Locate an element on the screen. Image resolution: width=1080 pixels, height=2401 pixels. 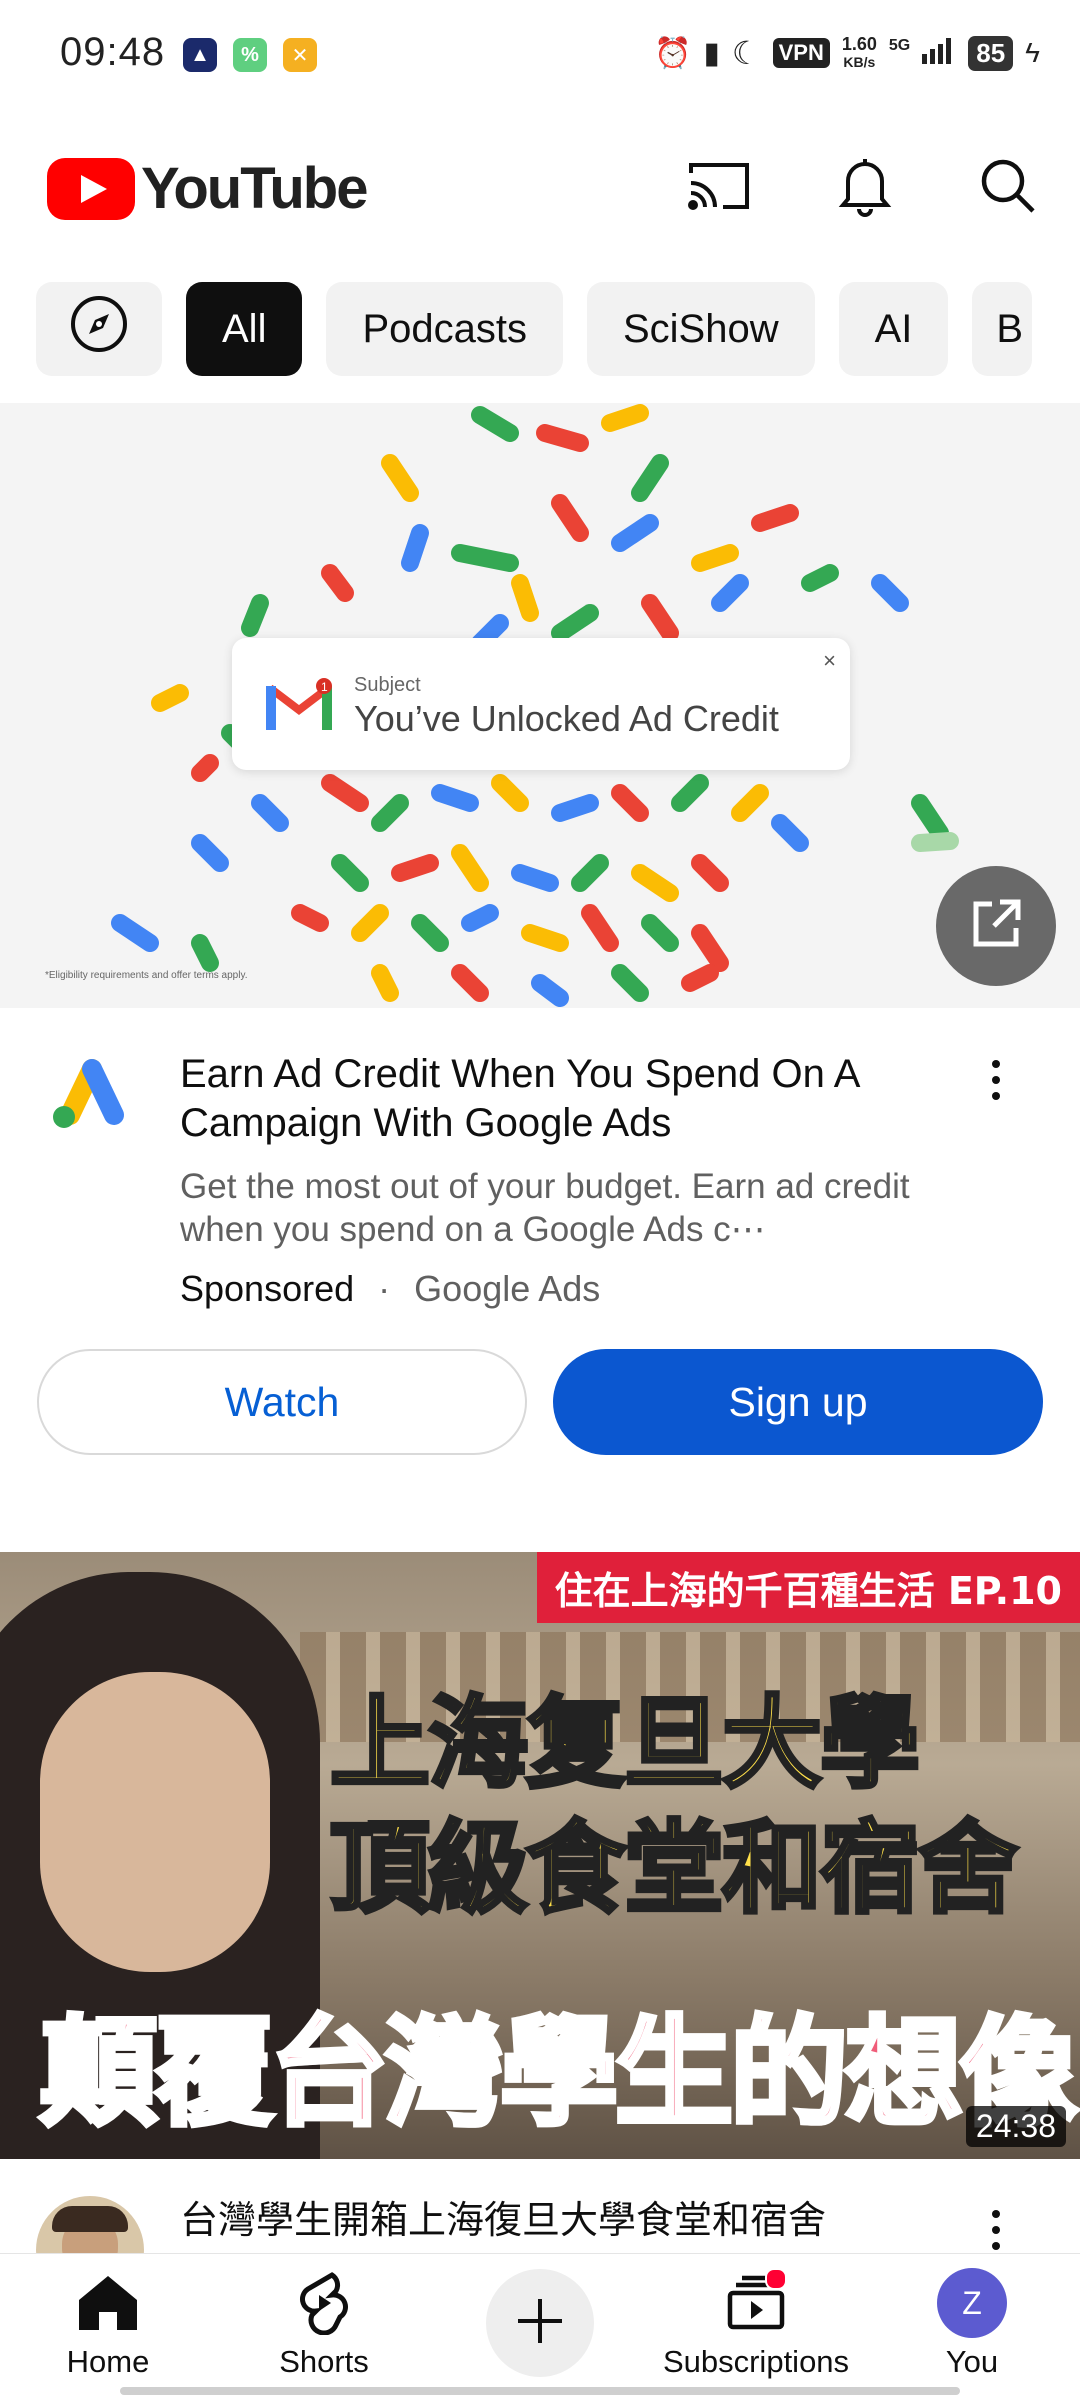
logo-text: YouTube is located at coordinates (254, 188).